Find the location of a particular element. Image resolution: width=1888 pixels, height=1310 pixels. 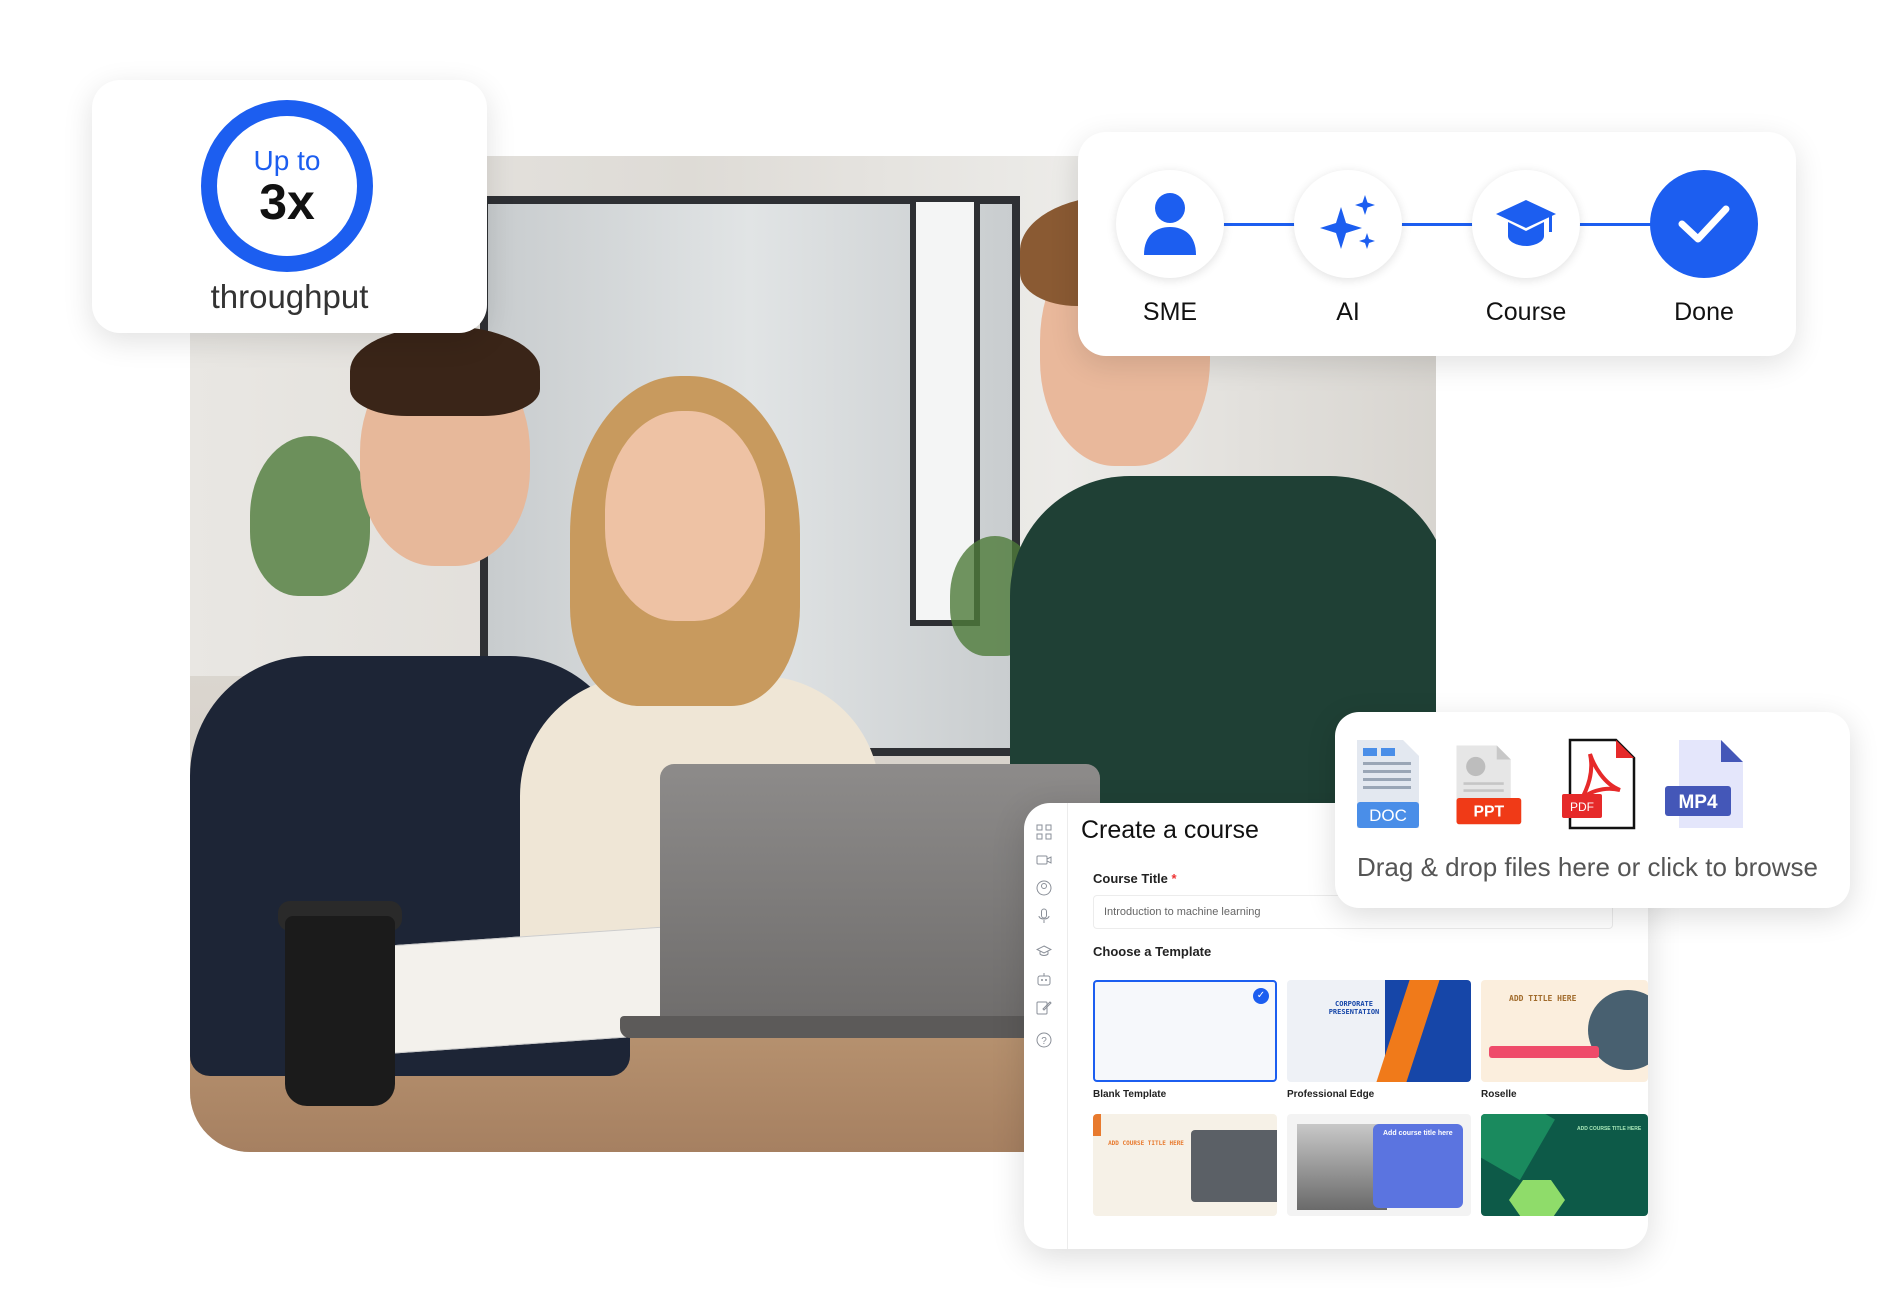

mp4-file-icon: MP4 is located at coordinates (1704, 784).